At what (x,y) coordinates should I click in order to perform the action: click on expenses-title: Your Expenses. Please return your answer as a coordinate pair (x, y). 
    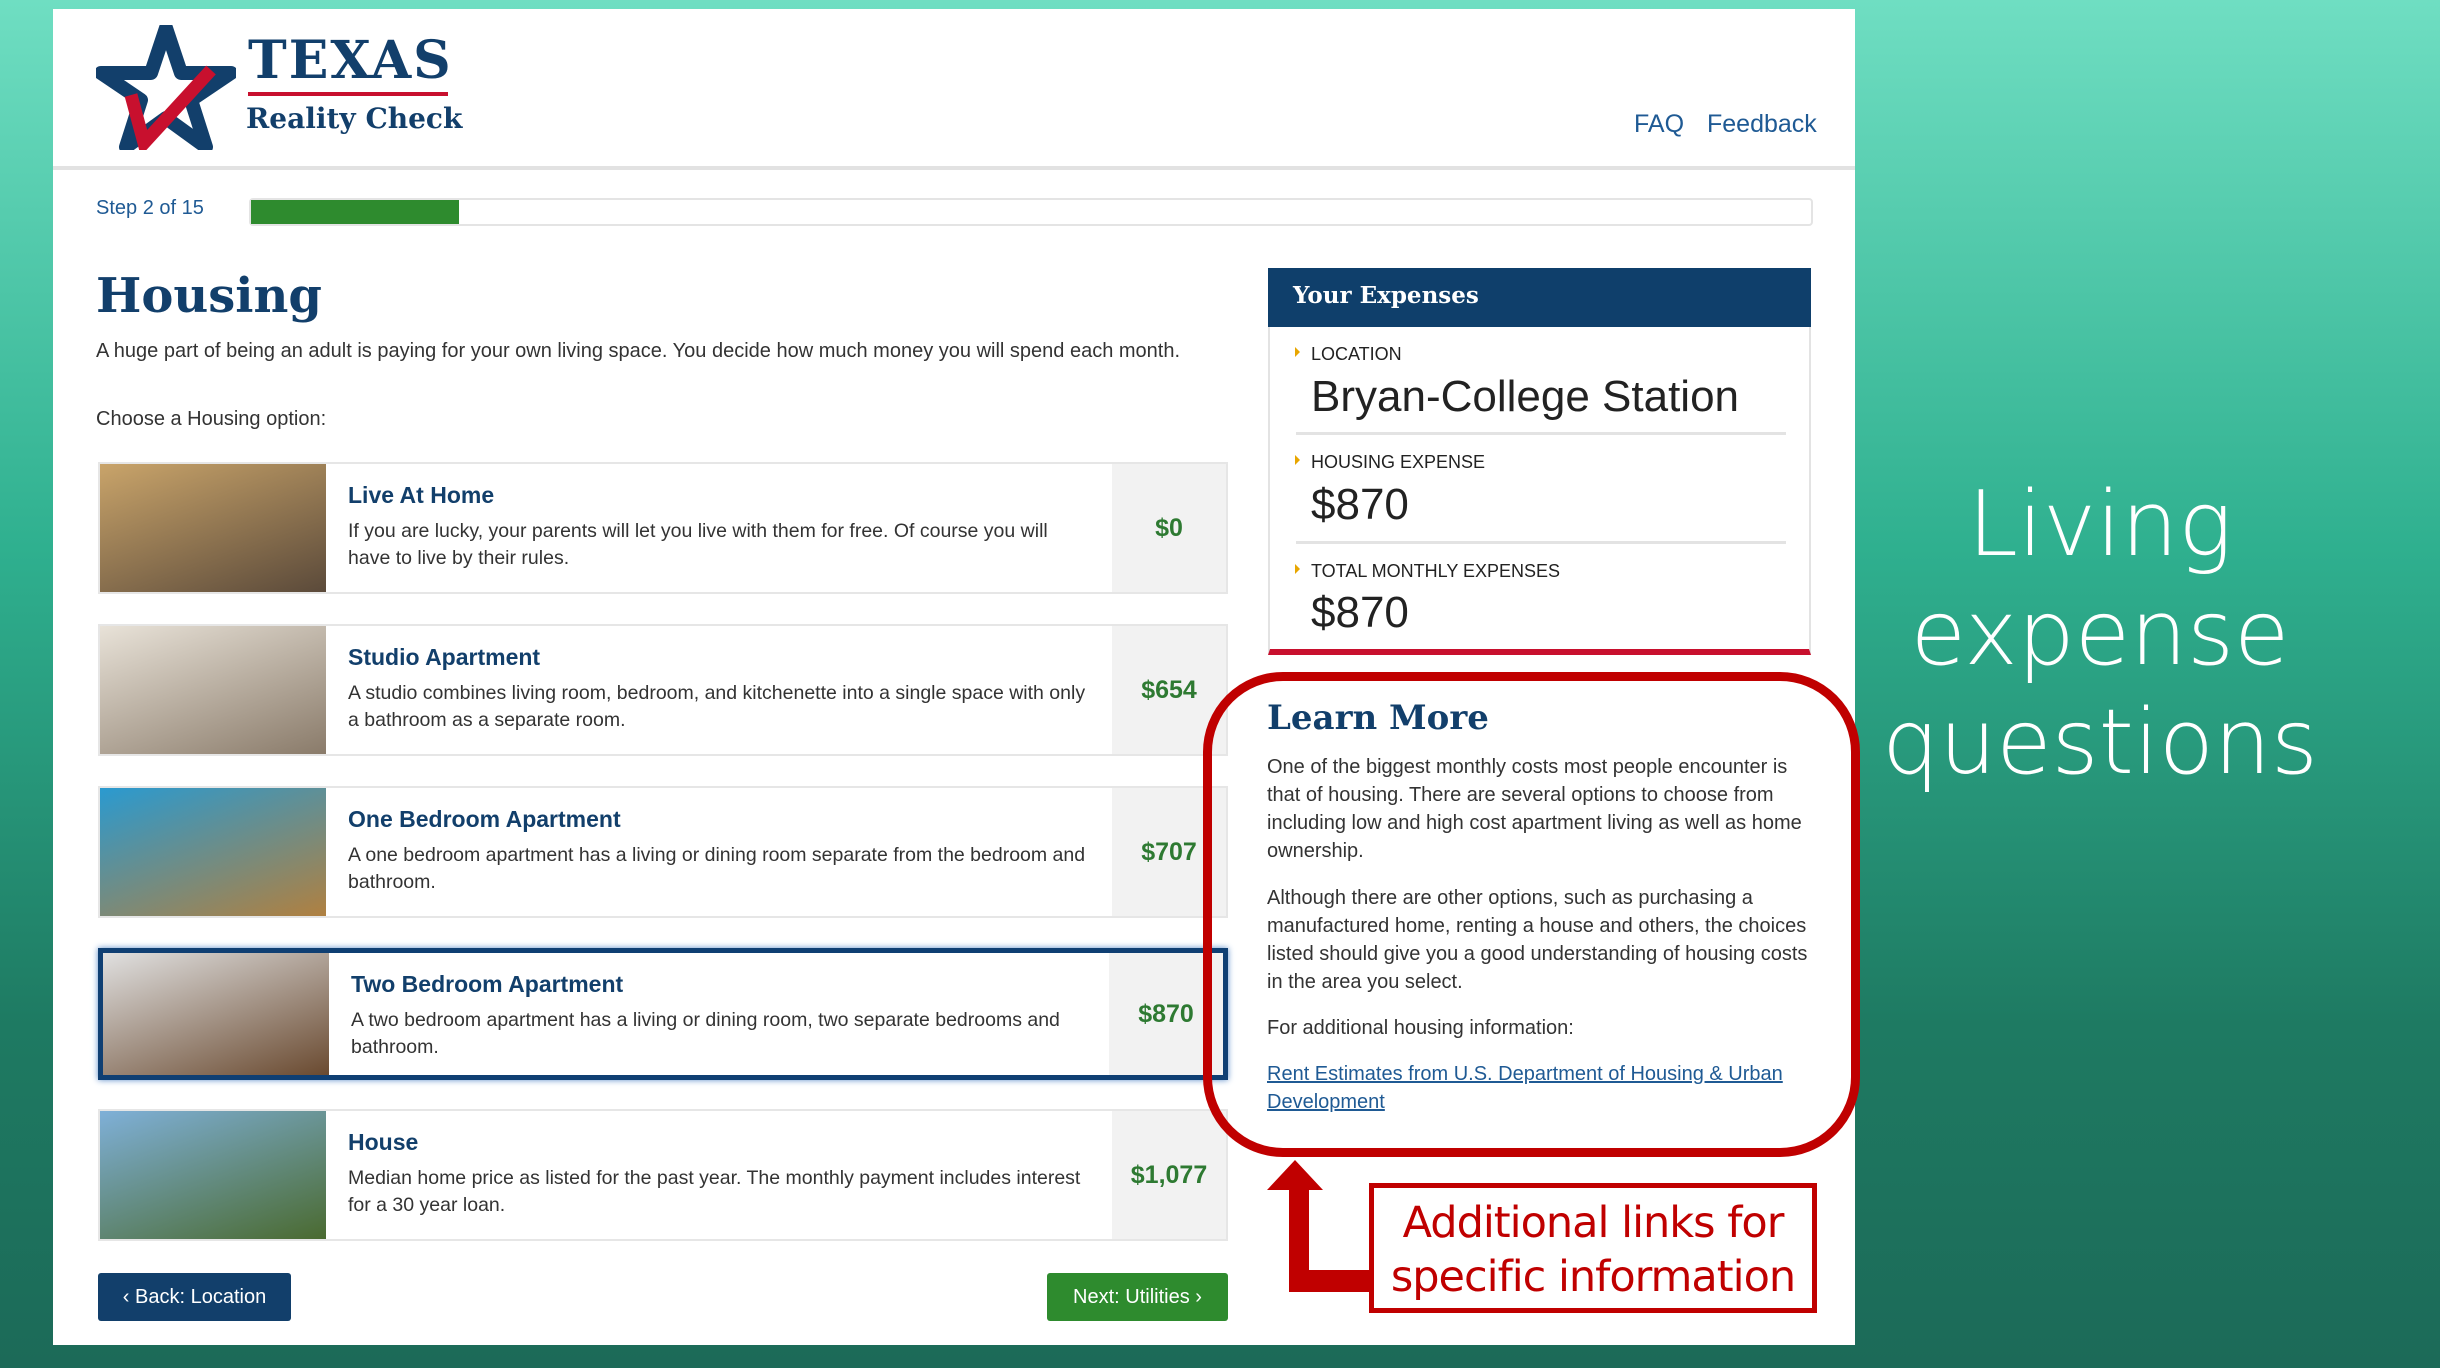
    Looking at the image, I should click on (1539, 297).